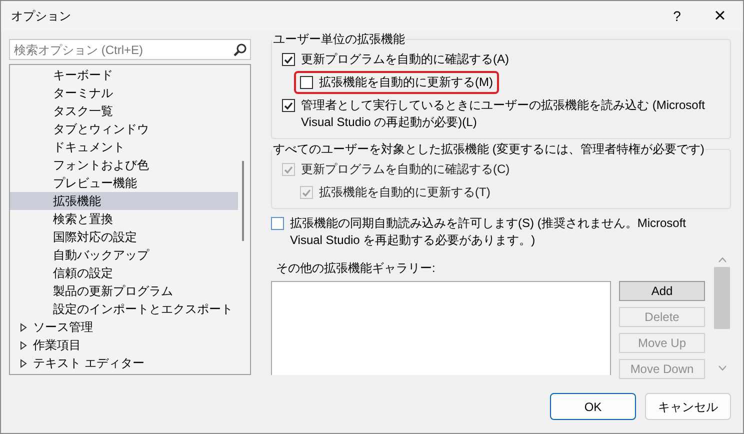  I want to click on scroll-up-icon, so click(722, 260).